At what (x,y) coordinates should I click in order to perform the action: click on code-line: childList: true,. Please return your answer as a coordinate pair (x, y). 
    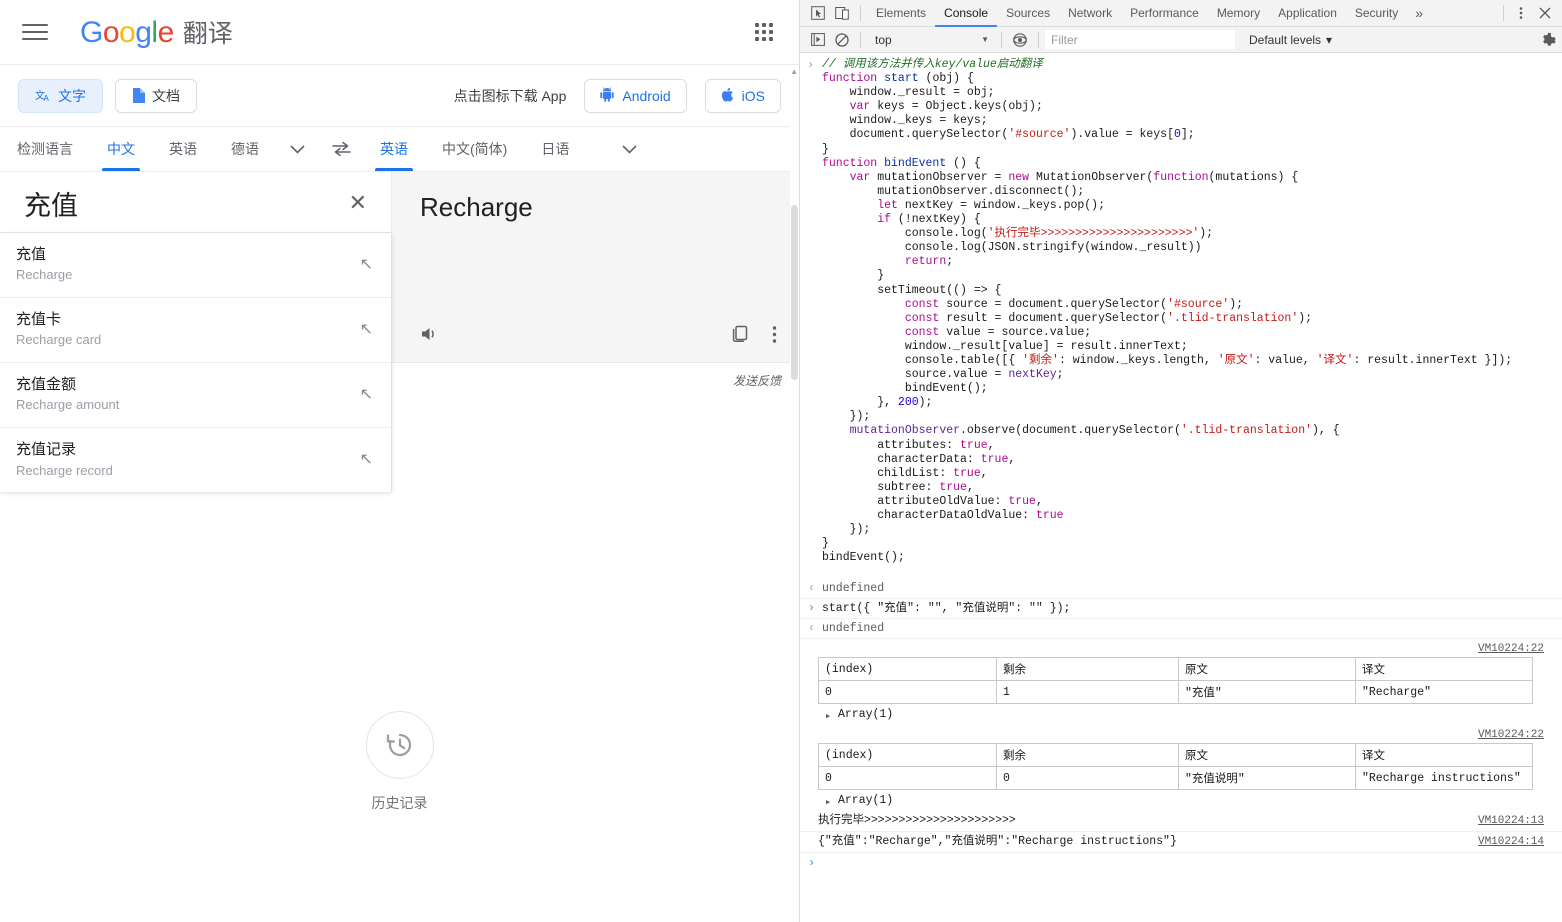
    Looking at the image, I should click on (905, 473).